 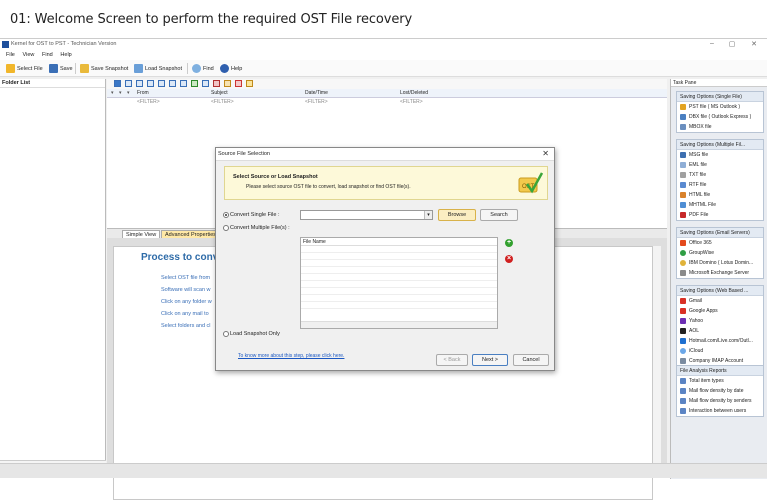 I want to click on save-button: Save, so click(x=61, y=68).